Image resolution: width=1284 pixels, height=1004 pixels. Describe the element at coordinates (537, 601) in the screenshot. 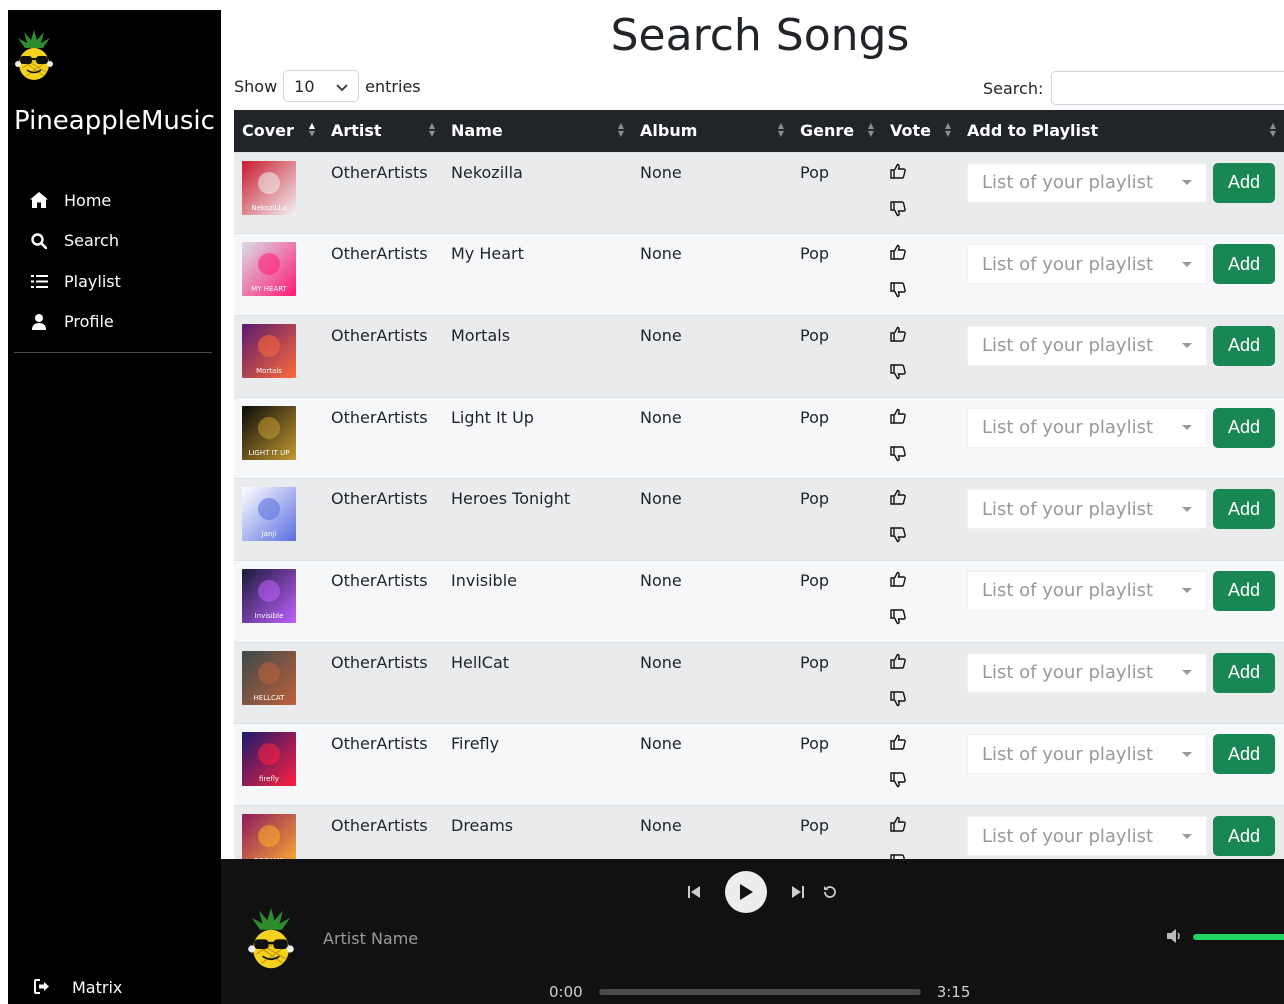

I see `song-name-cell: Invisible` at that location.